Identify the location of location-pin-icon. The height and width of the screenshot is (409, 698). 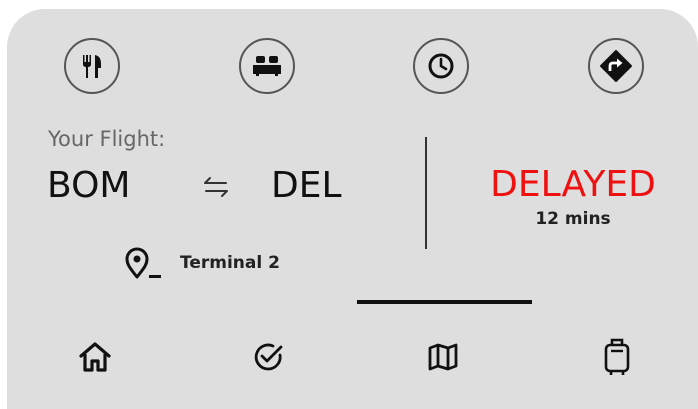
(143, 263).